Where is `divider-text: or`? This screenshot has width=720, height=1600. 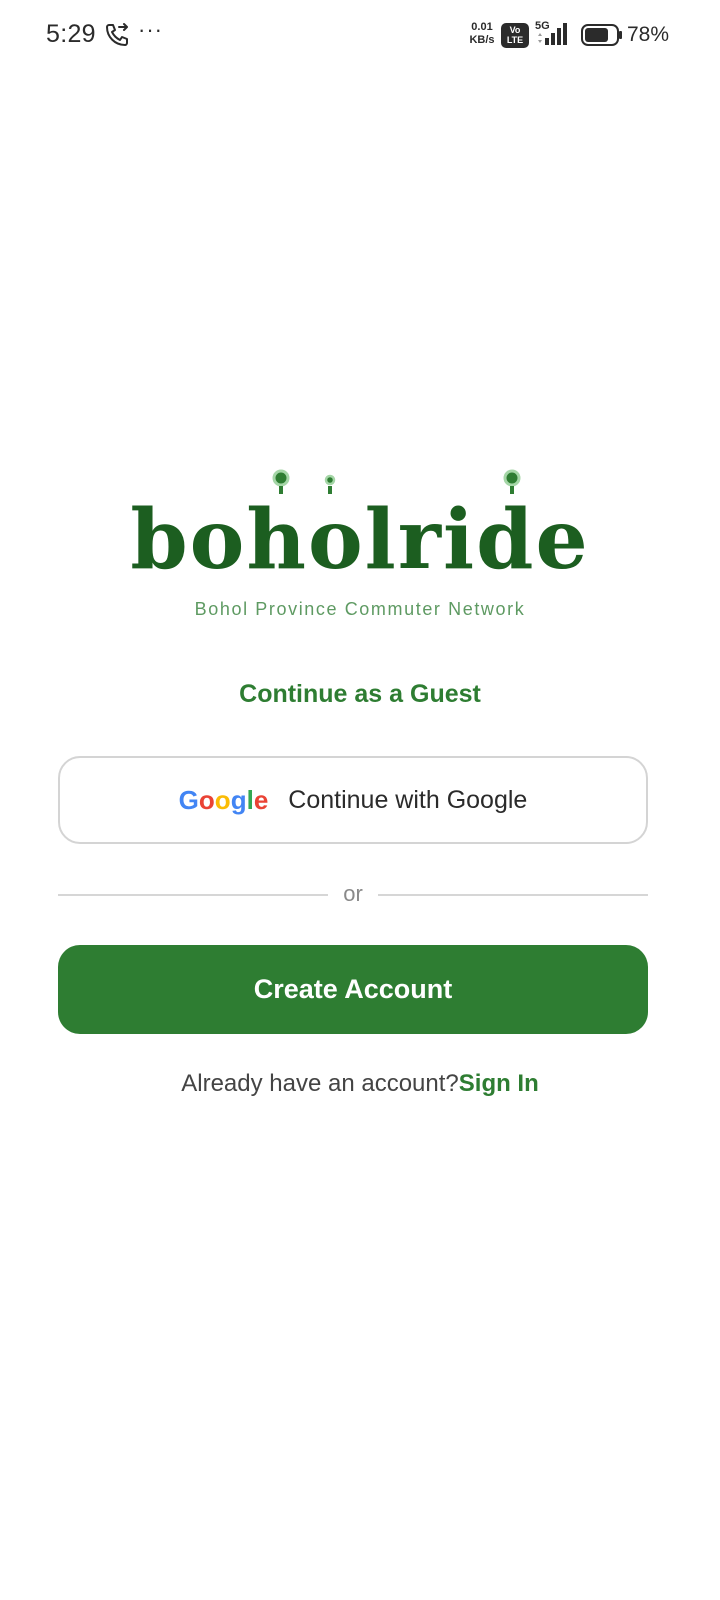 divider-text: or is located at coordinates (353, 893).